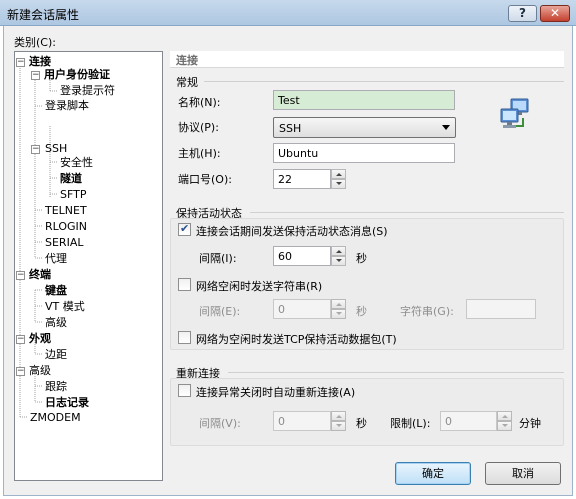 The height and width of the screenshot is (499, 576). I want to click on auto-reconnect-checkbox, so click(184, 390).